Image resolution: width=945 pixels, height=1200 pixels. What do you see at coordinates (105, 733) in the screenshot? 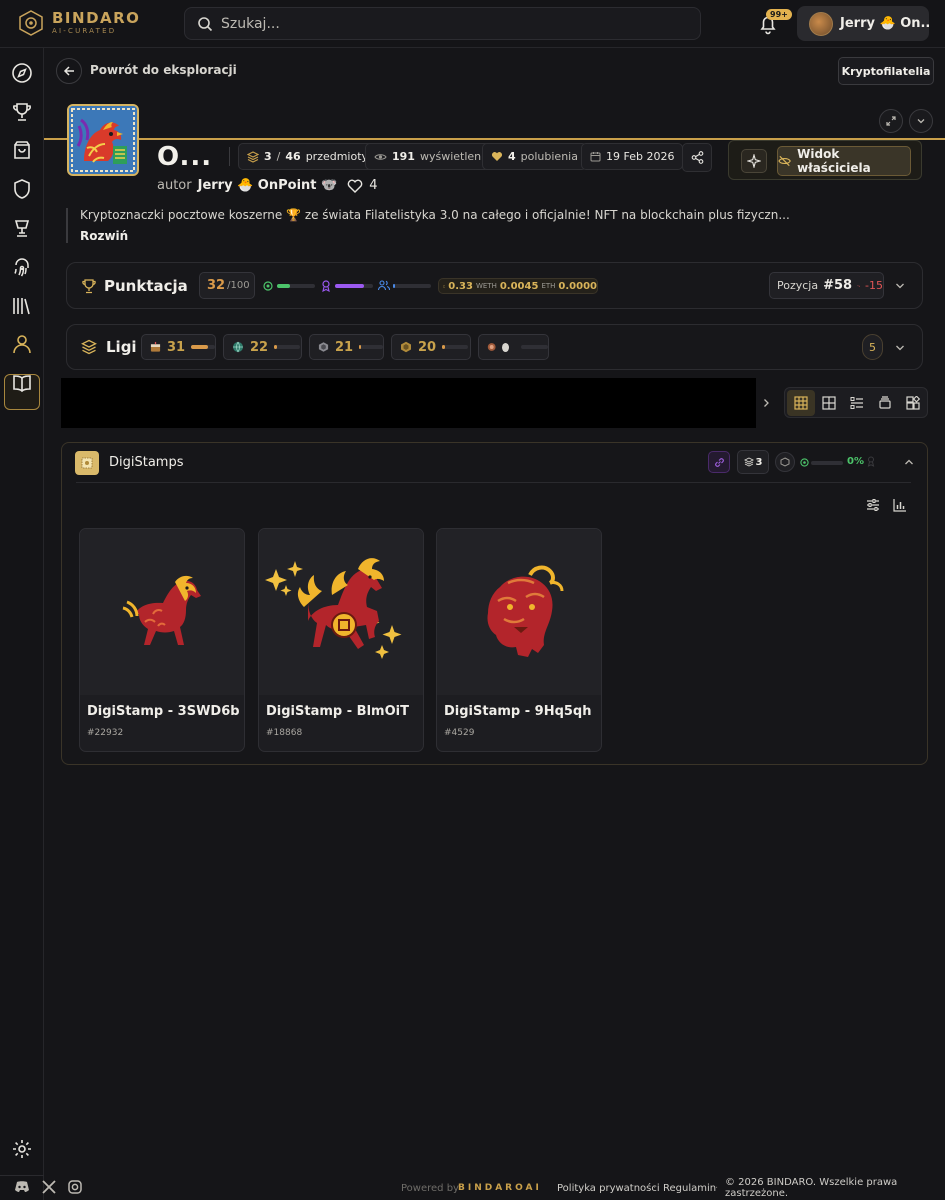
I see `item-id: #22932` at bounding box center [105, 733].